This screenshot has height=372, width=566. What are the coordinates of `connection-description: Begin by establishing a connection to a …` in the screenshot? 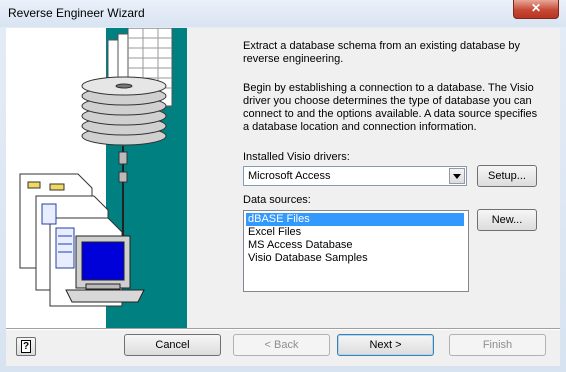 It's located at (390, 107).